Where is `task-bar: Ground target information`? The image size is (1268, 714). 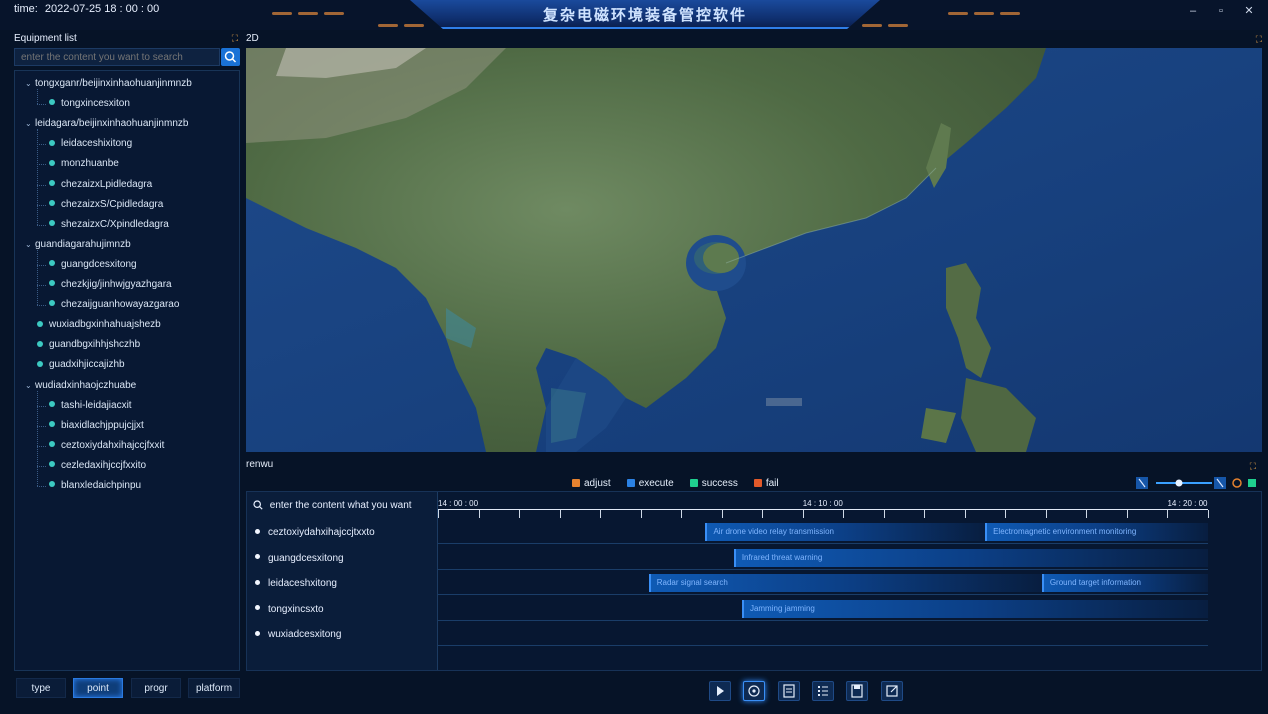 task-bar: Ground target information is located at coordinates (1124, 583).